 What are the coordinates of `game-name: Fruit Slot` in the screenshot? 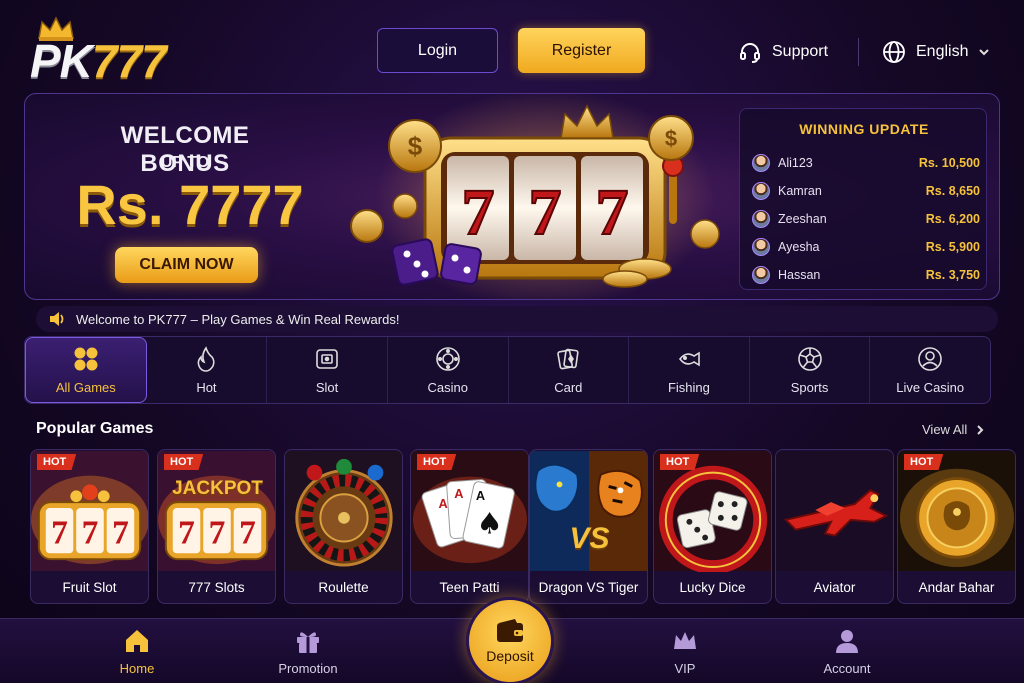 It's located at (89, 587).